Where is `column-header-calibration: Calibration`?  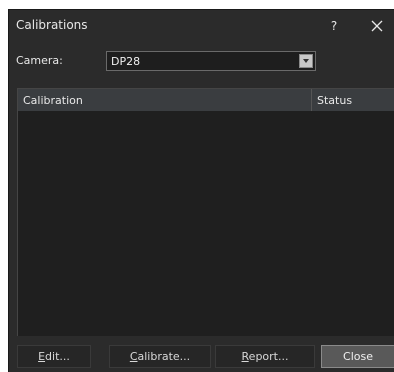 column-header-calibration: Calibration is located at coordinates (165, 100).